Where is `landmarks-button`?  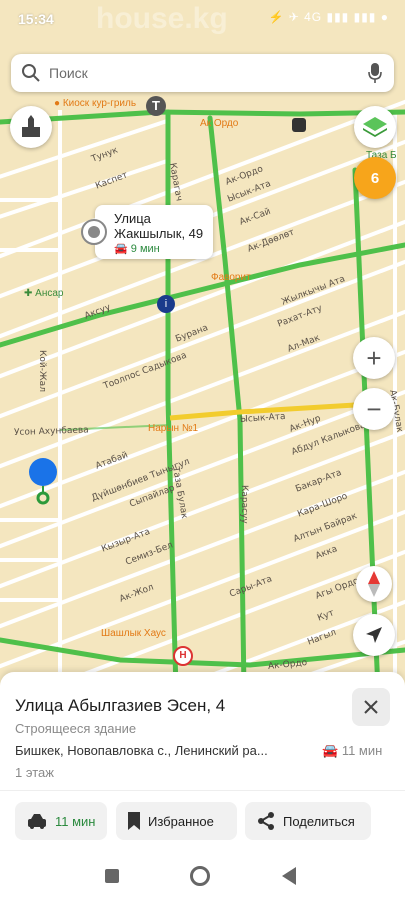 landmarks-button is located at coordinates (31, 127).